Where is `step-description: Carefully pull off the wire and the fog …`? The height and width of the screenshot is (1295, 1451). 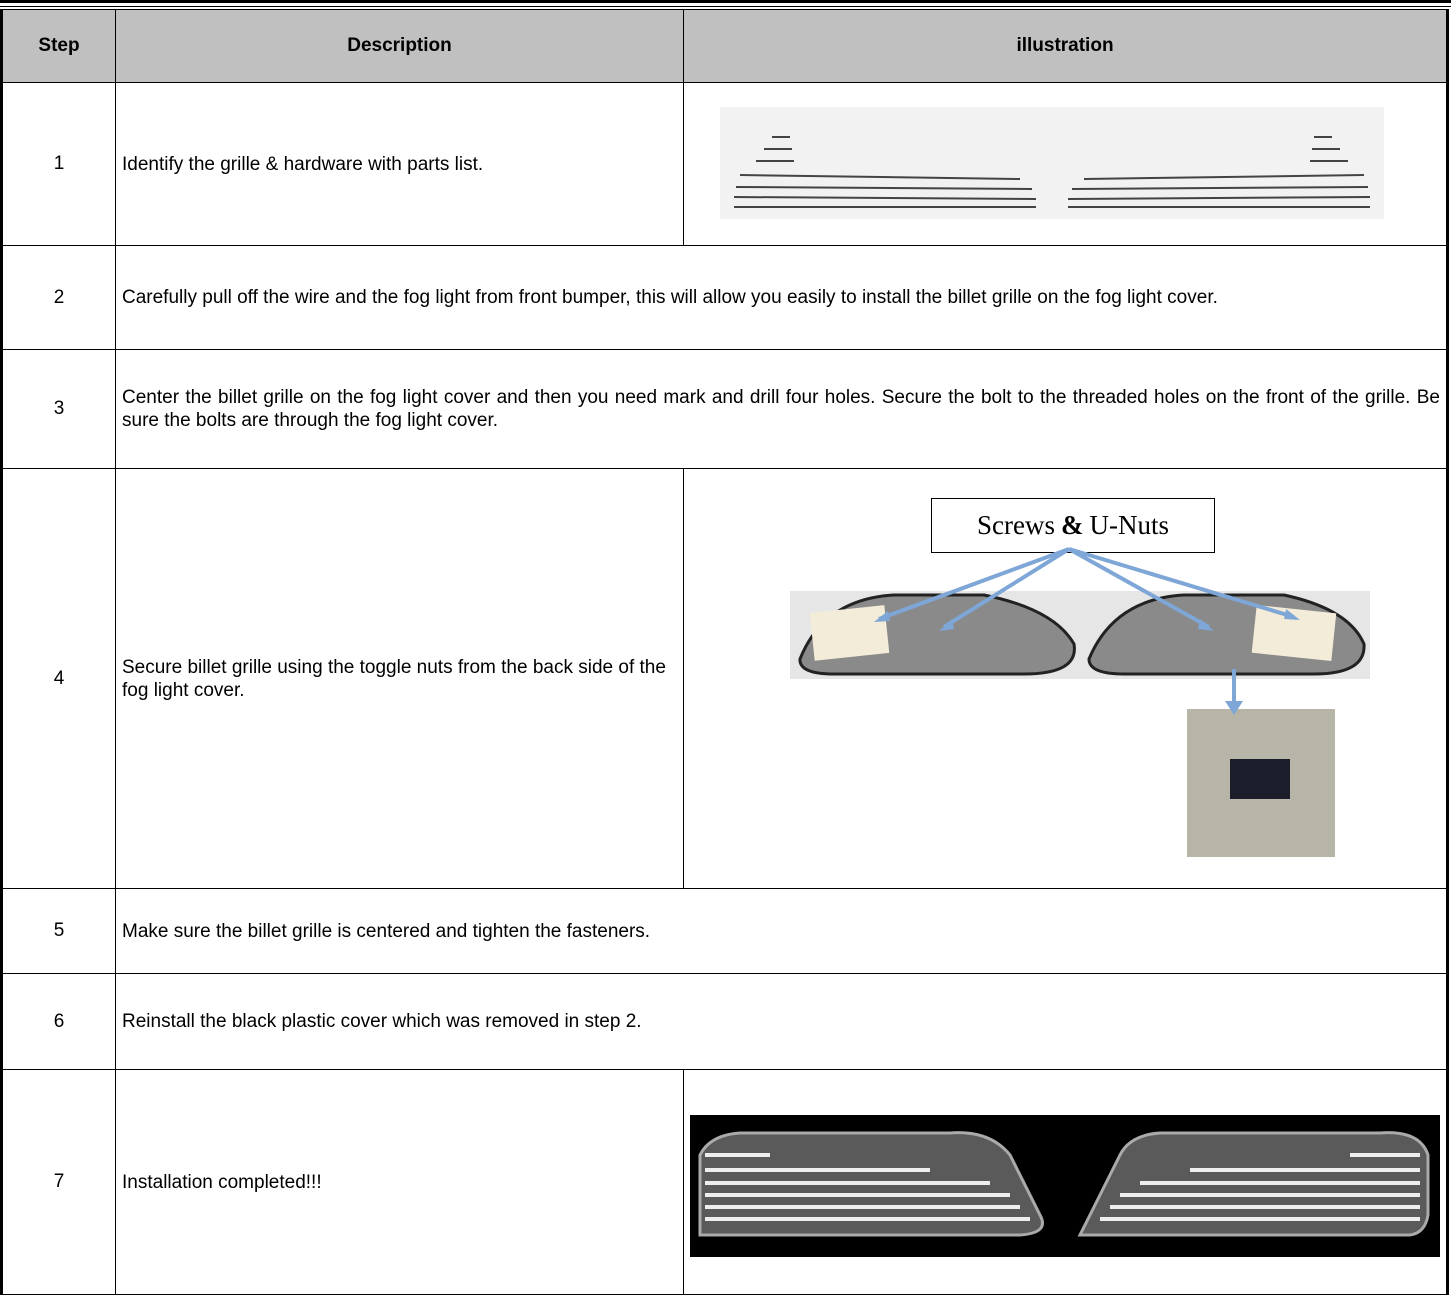
step-description: Carefully pull off the wire and the fog … is located at coordinates (781, 297).